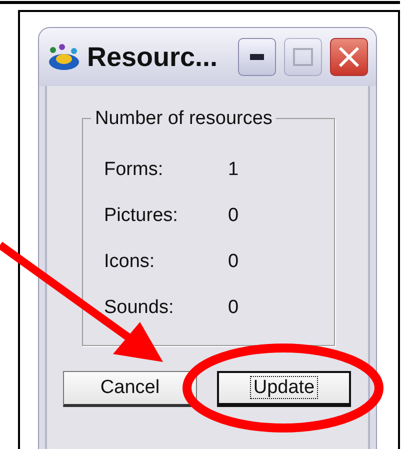 Image resolution: width=403 pixels, height=449 pixels. What do you see at coordinates (141, 216) in the screenshot?
I see `resource-label: Pictures:` at bounding box center [141, 216].